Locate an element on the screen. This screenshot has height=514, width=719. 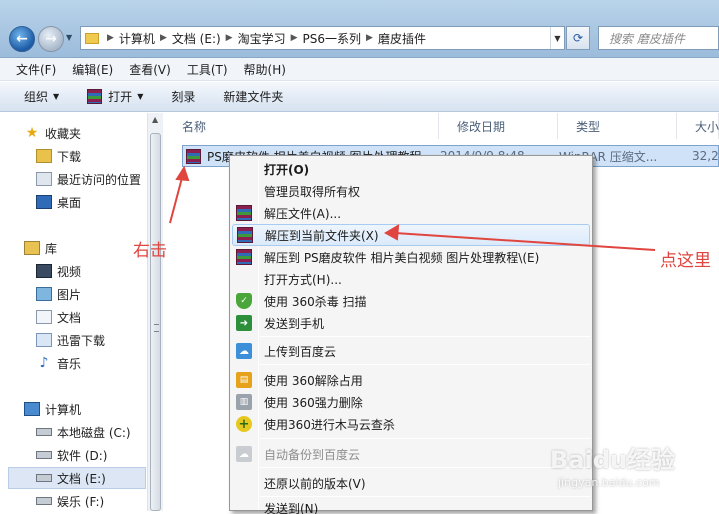
breadcrumb-taobao: 淘宝学习 is located at coordinates (262, 38).